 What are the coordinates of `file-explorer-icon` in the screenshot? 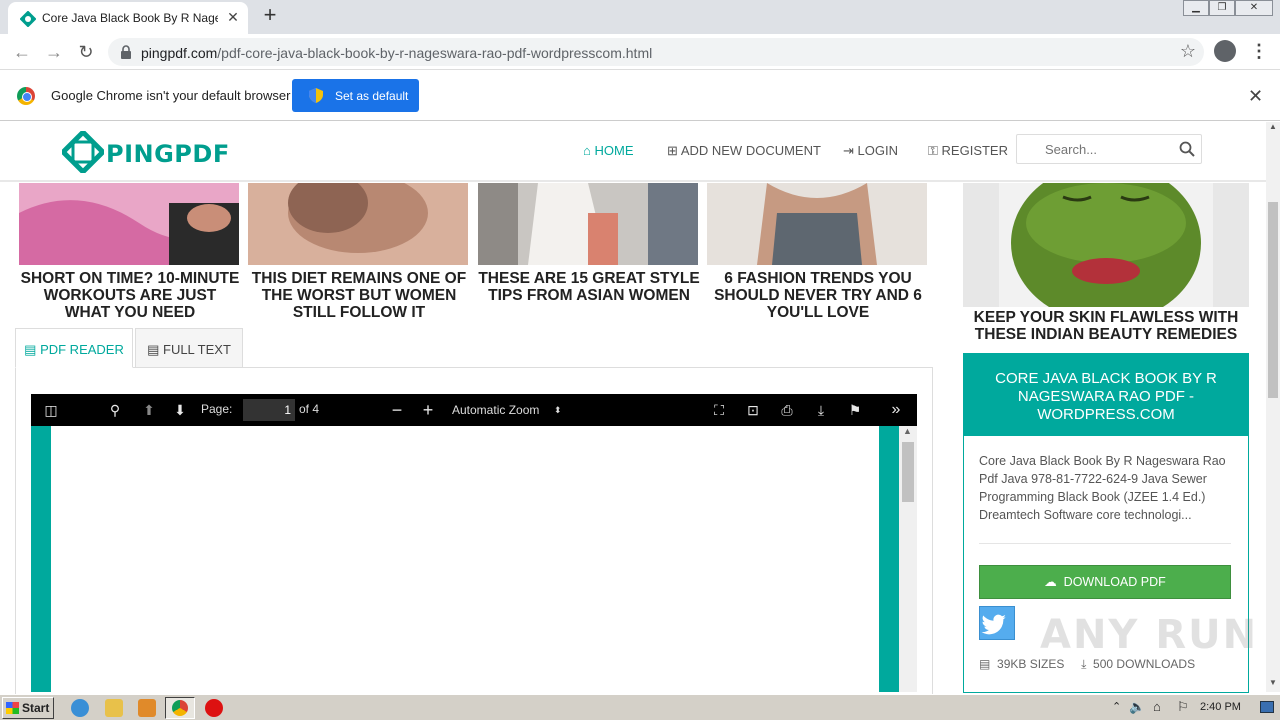 It's located at (114, 708).